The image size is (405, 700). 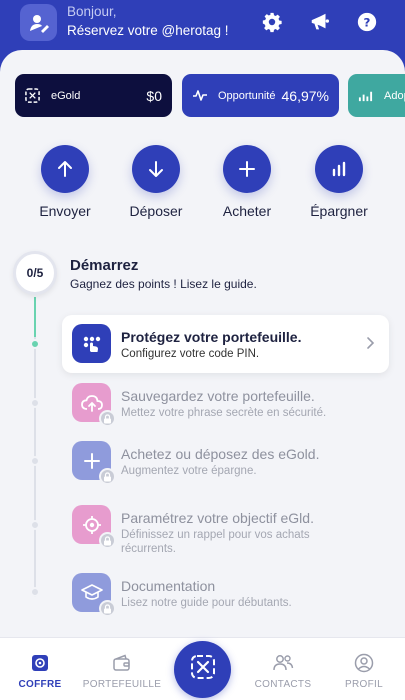 I want to click on help-icon: ?, so click(x=367, y=22).